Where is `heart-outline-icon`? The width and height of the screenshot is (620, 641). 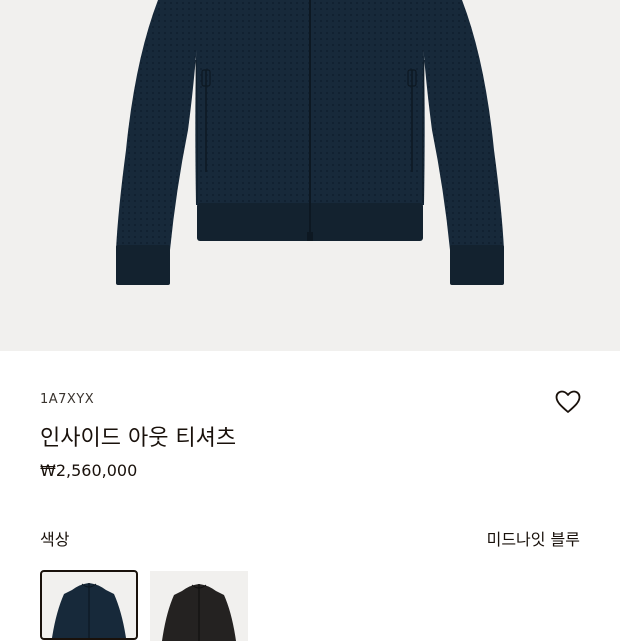
heart-outline-icon is located at coordinates (568, 401).